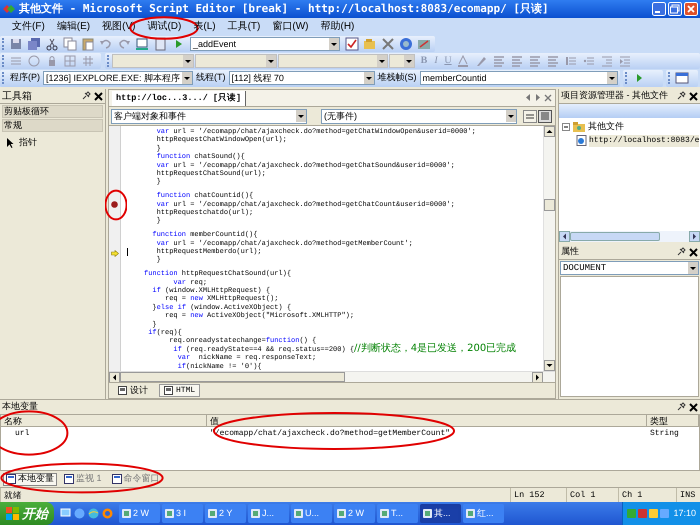 The height and width of the screenshot is (525, 700). Describe the element at coordinates (244, 26) in the screenshot. I see `menu-item: 工具(T)` at that location.